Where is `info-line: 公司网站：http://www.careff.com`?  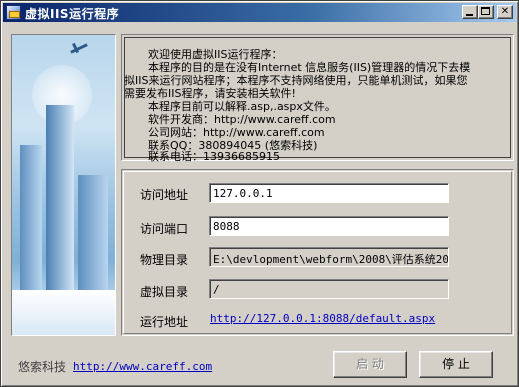 info-line: 公司网站：http://www.careff.com is located at coordinates (236, 132).